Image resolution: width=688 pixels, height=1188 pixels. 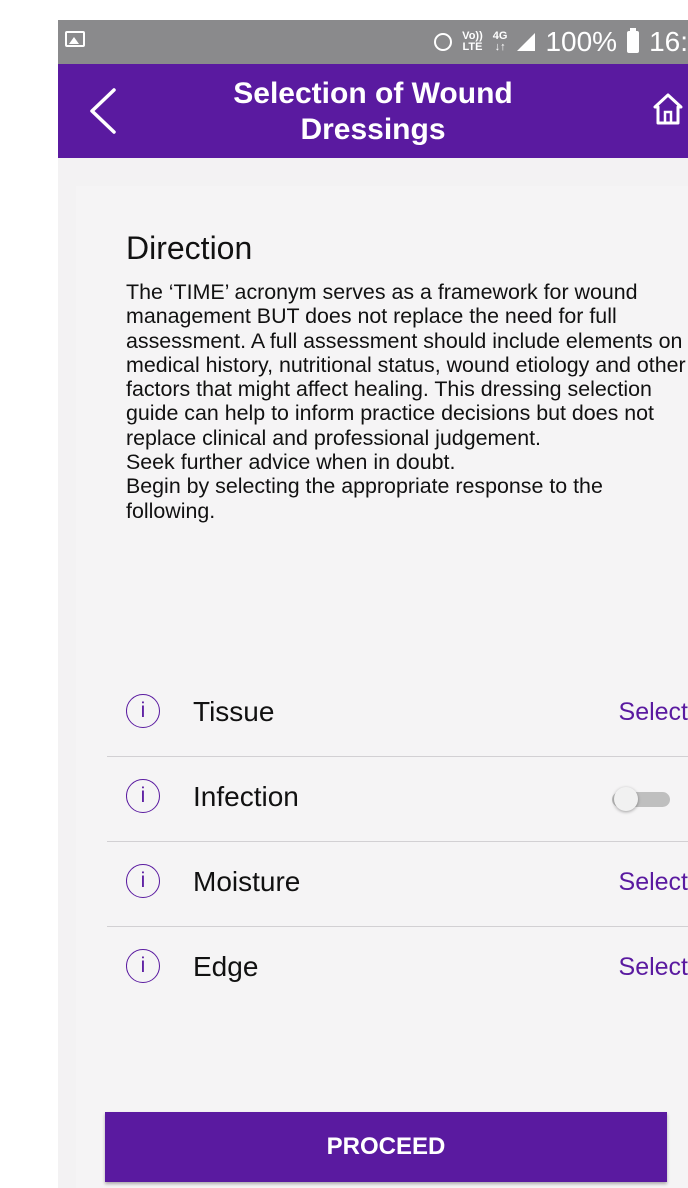 I want to click on proceed-button: PROCEED, so click(x=386, y=1147).